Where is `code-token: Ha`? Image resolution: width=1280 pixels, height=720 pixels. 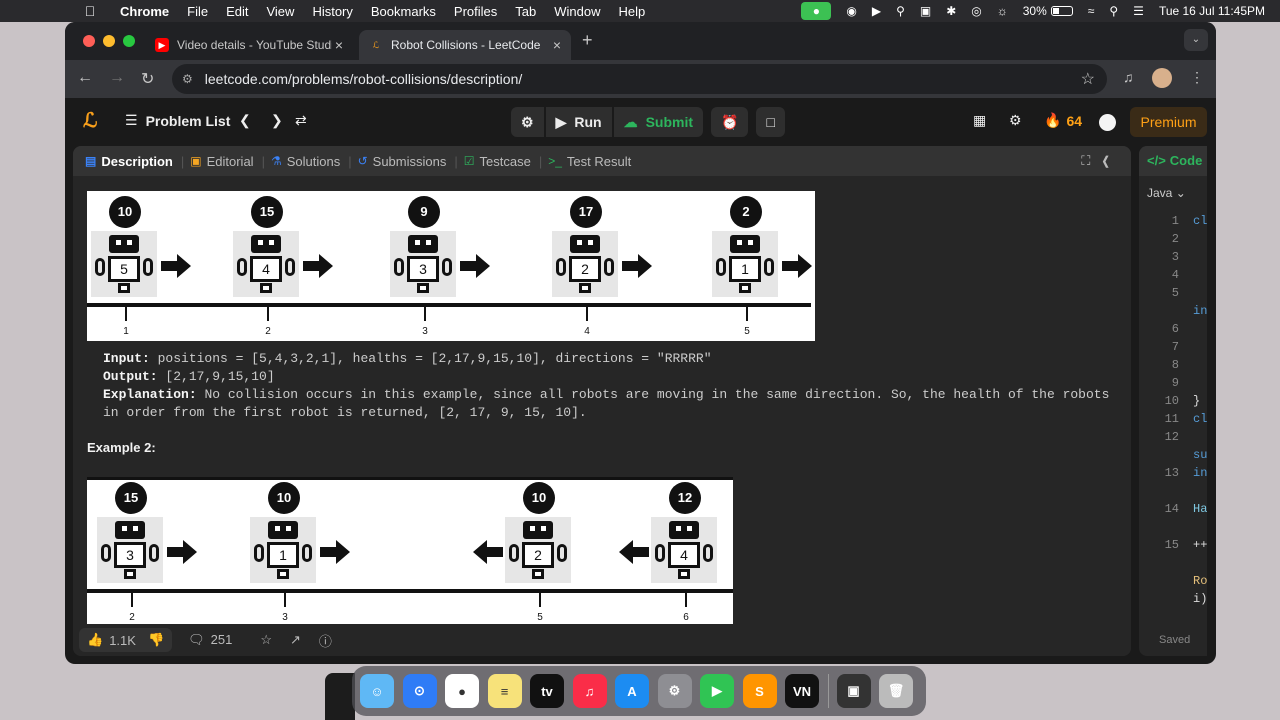
code-token: Ha is located at coordinates (1200, 509).